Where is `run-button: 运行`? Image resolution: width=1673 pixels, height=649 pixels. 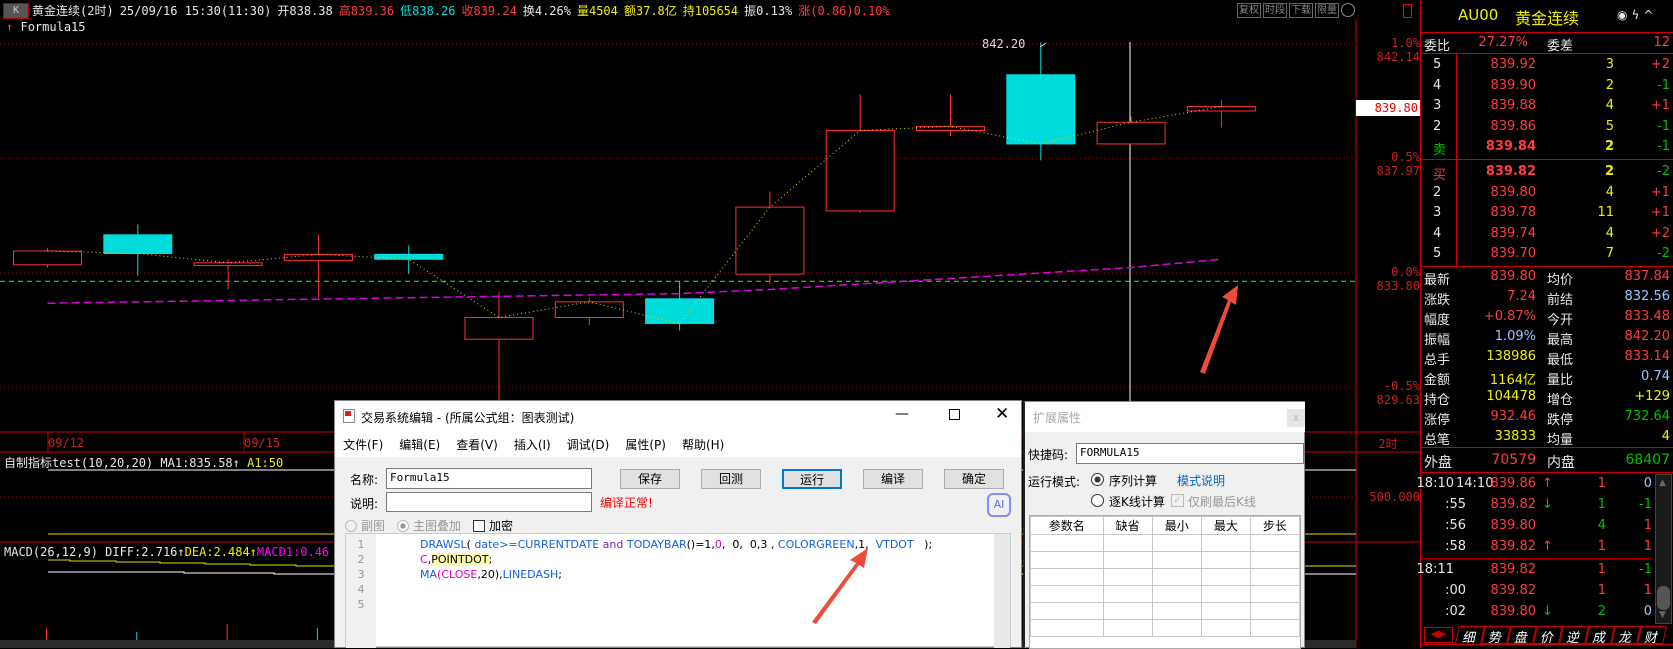
run-button: 运行 is located at coordinates (812, 479).